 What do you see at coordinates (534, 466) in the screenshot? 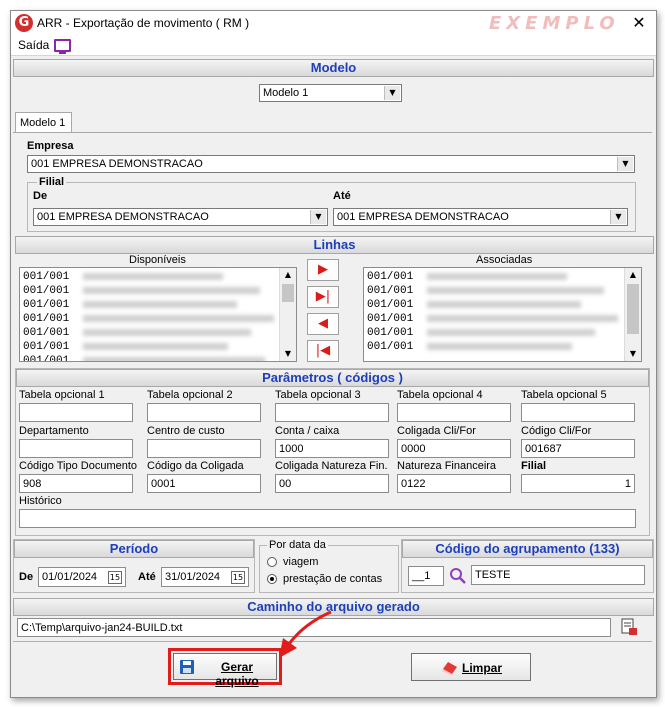
I see `param-label: Filial` at bounding box center [534, 466].